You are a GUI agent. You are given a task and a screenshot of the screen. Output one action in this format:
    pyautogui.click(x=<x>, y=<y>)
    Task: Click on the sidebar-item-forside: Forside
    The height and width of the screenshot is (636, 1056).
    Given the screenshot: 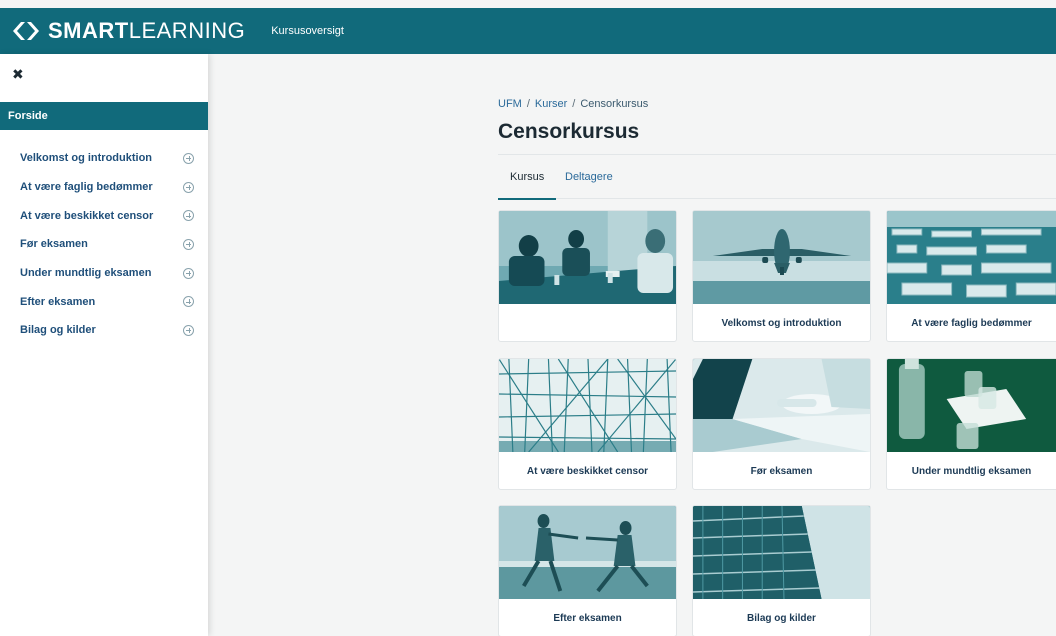 What is the action you would take?
    pyautogui.click(x=104, y=116)
    